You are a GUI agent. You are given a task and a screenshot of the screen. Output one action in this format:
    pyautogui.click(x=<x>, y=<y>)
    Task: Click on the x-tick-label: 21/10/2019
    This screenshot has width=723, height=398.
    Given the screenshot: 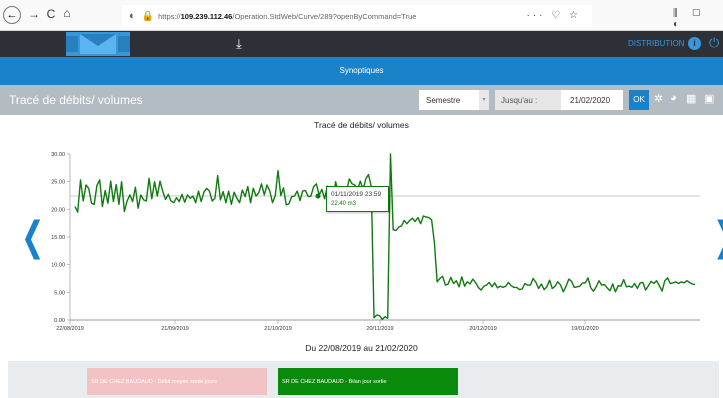 What is the action you would take?
    pyautogui.click(x=278, y=329)
    